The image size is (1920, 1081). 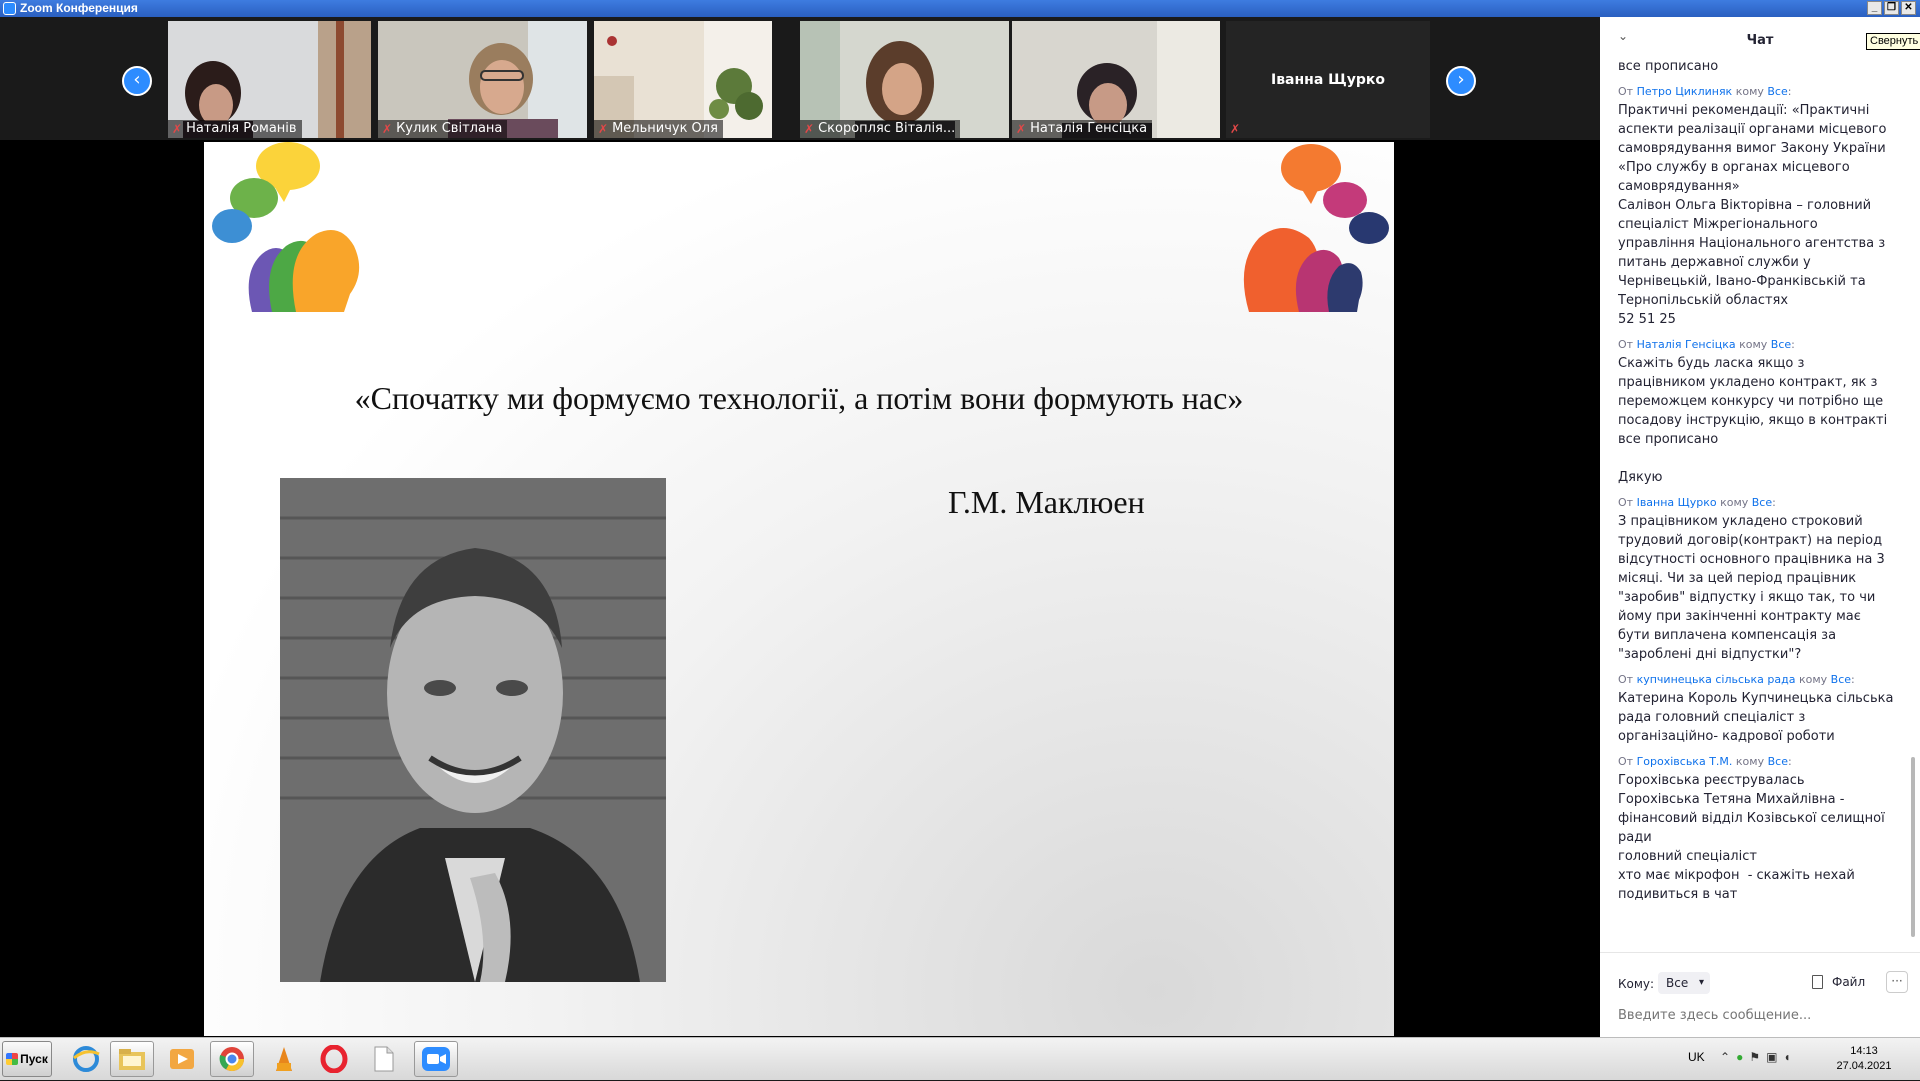 I want to click on file-icon, so click(x=1817, y=982).